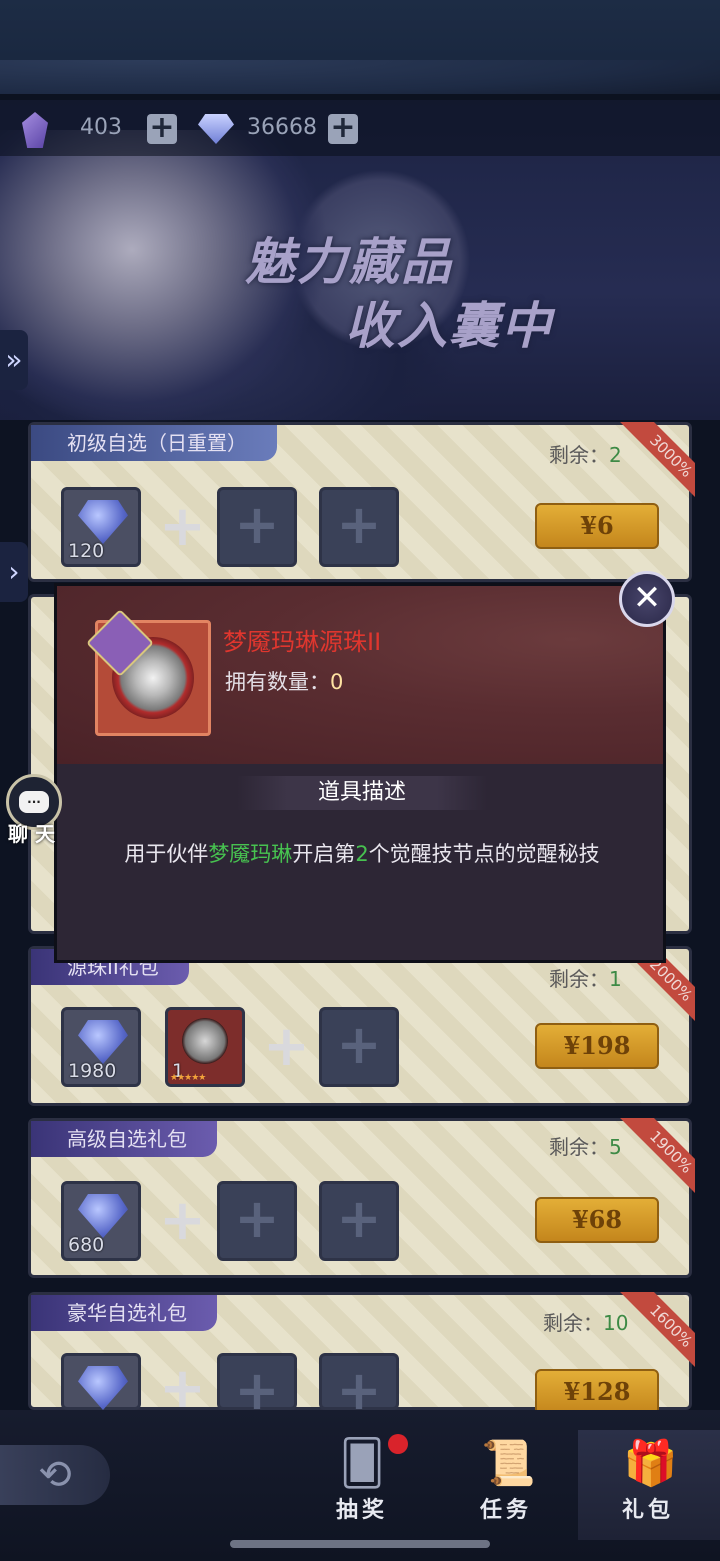 The image size is (720, 1561). What do you see at coordinates (302, 642) in the screenshot?
I see `item-name: 梦魇玛琳源珠II` at bounding box center [302, 642].